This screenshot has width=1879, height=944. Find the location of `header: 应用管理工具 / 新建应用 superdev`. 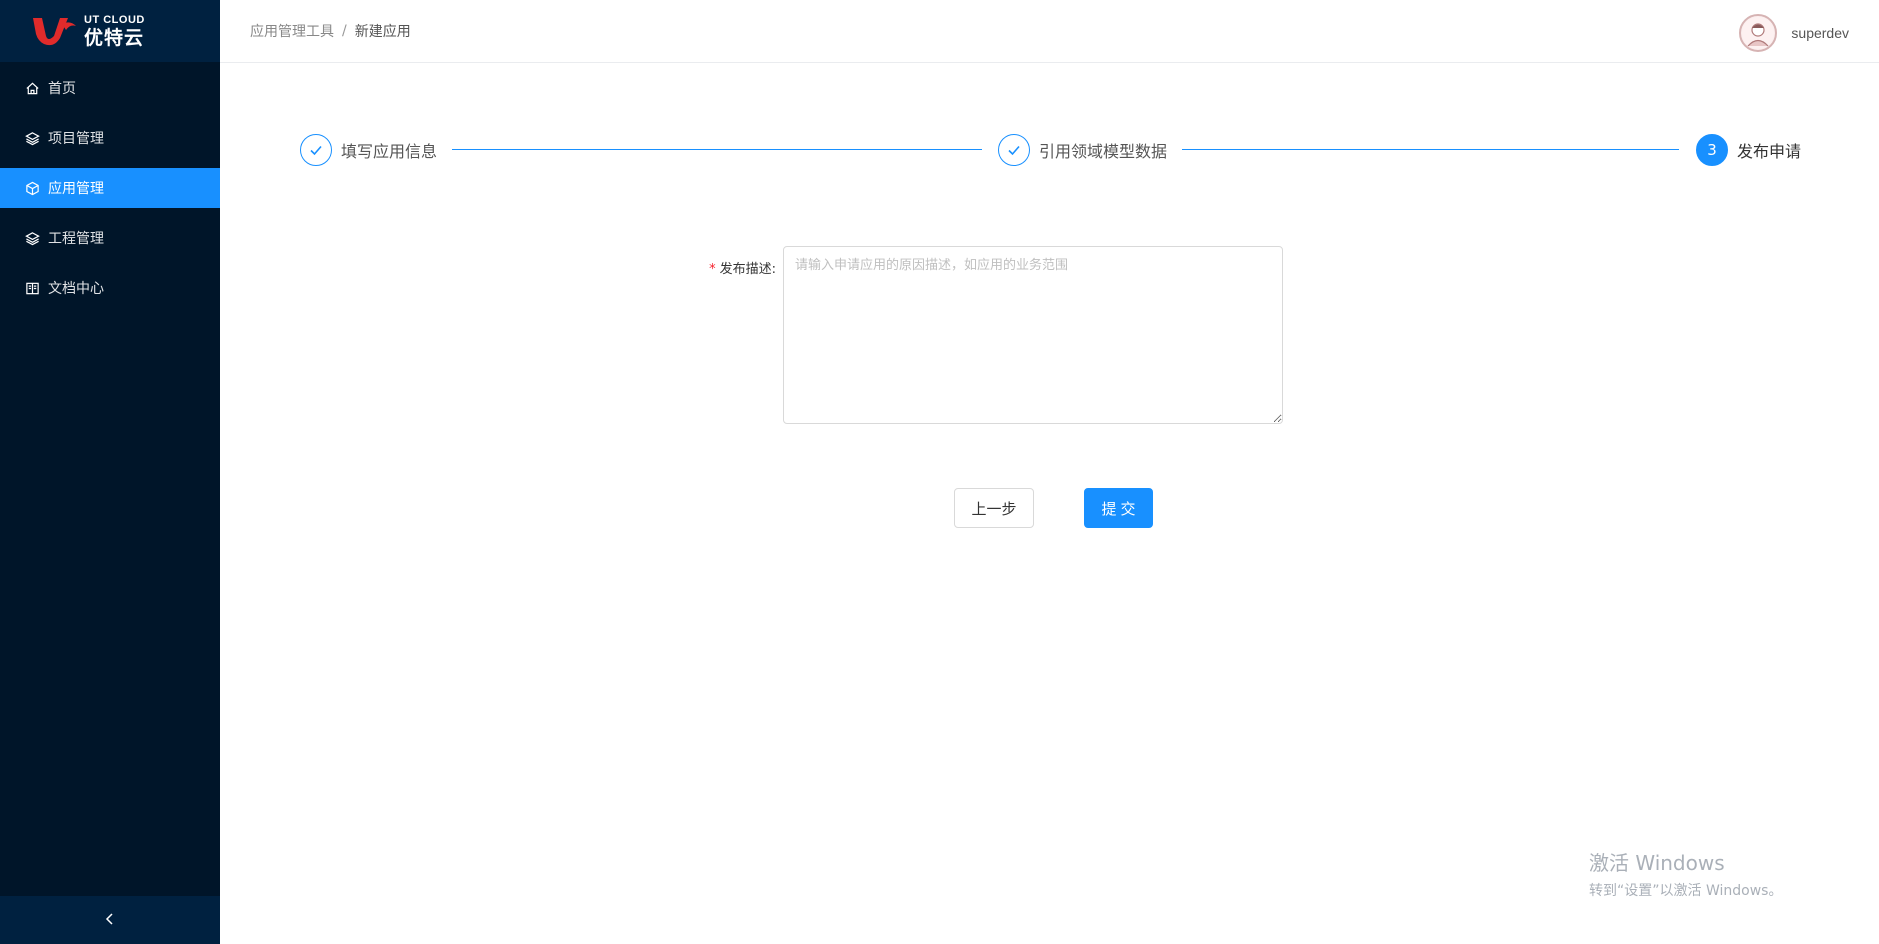

header: 应用管理工具 / 新建应用 superdev is located at coordinates (1049, 31).